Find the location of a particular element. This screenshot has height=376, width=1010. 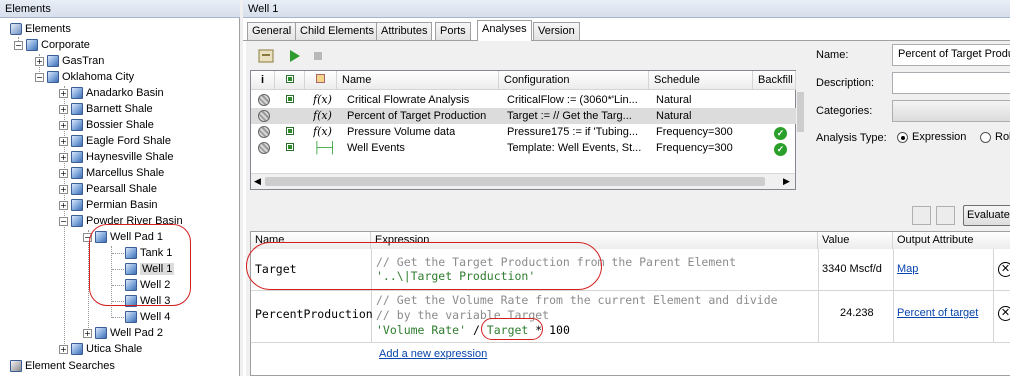

description-input is located at coordinates (951, 83).